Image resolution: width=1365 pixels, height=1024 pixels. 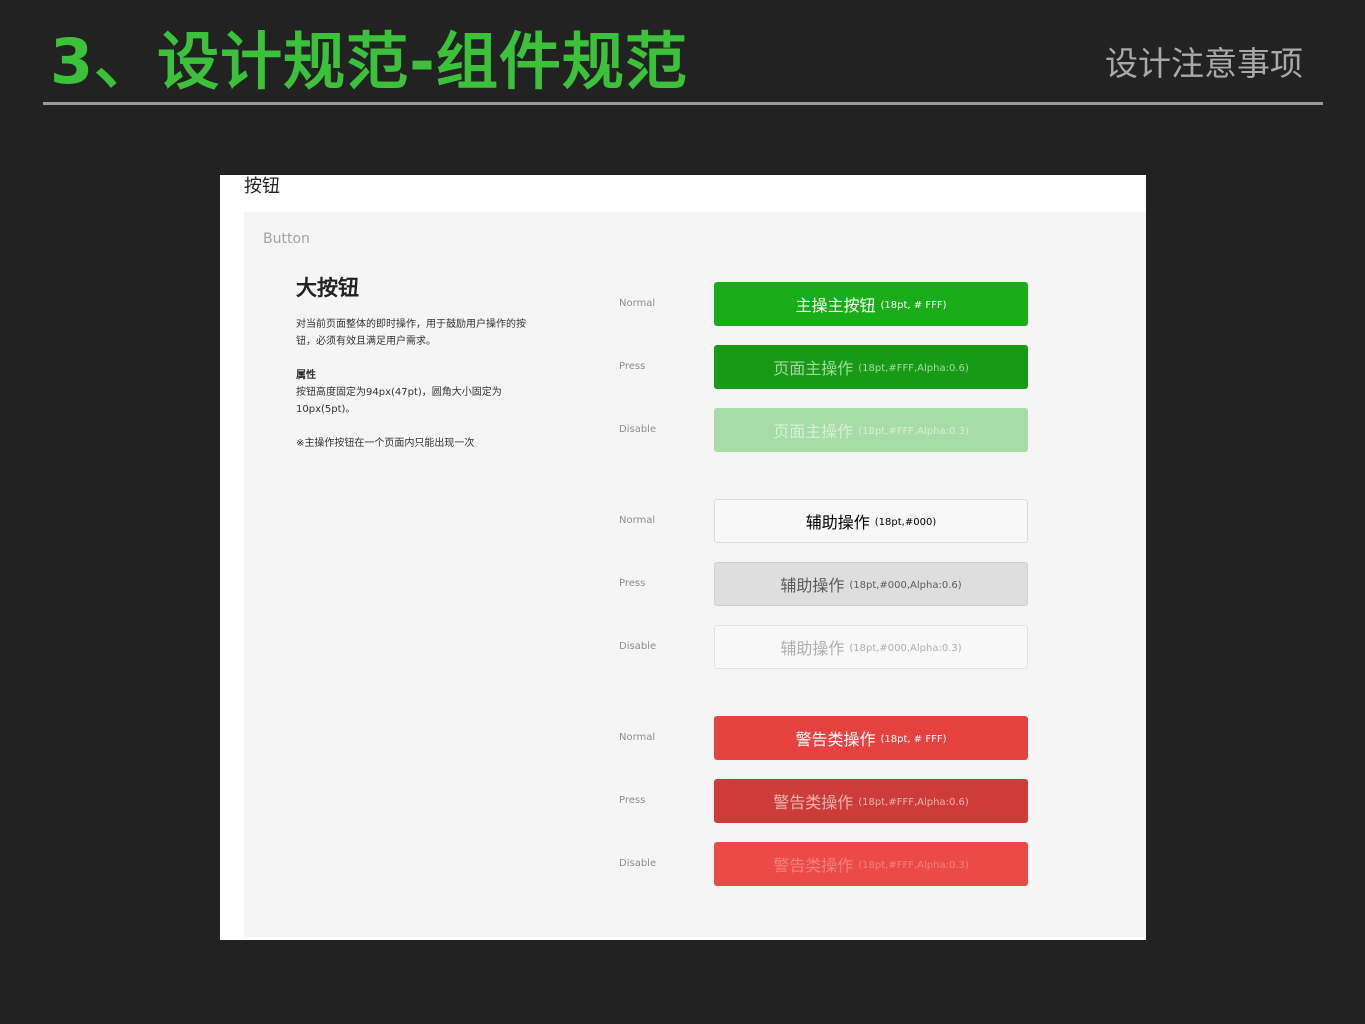 What do you see at coordinates (385, 443) in the screenshot?
I see `usage-note: ※主操作按钮在一个页面内只能出现一次` at bounding box center [385, 443].